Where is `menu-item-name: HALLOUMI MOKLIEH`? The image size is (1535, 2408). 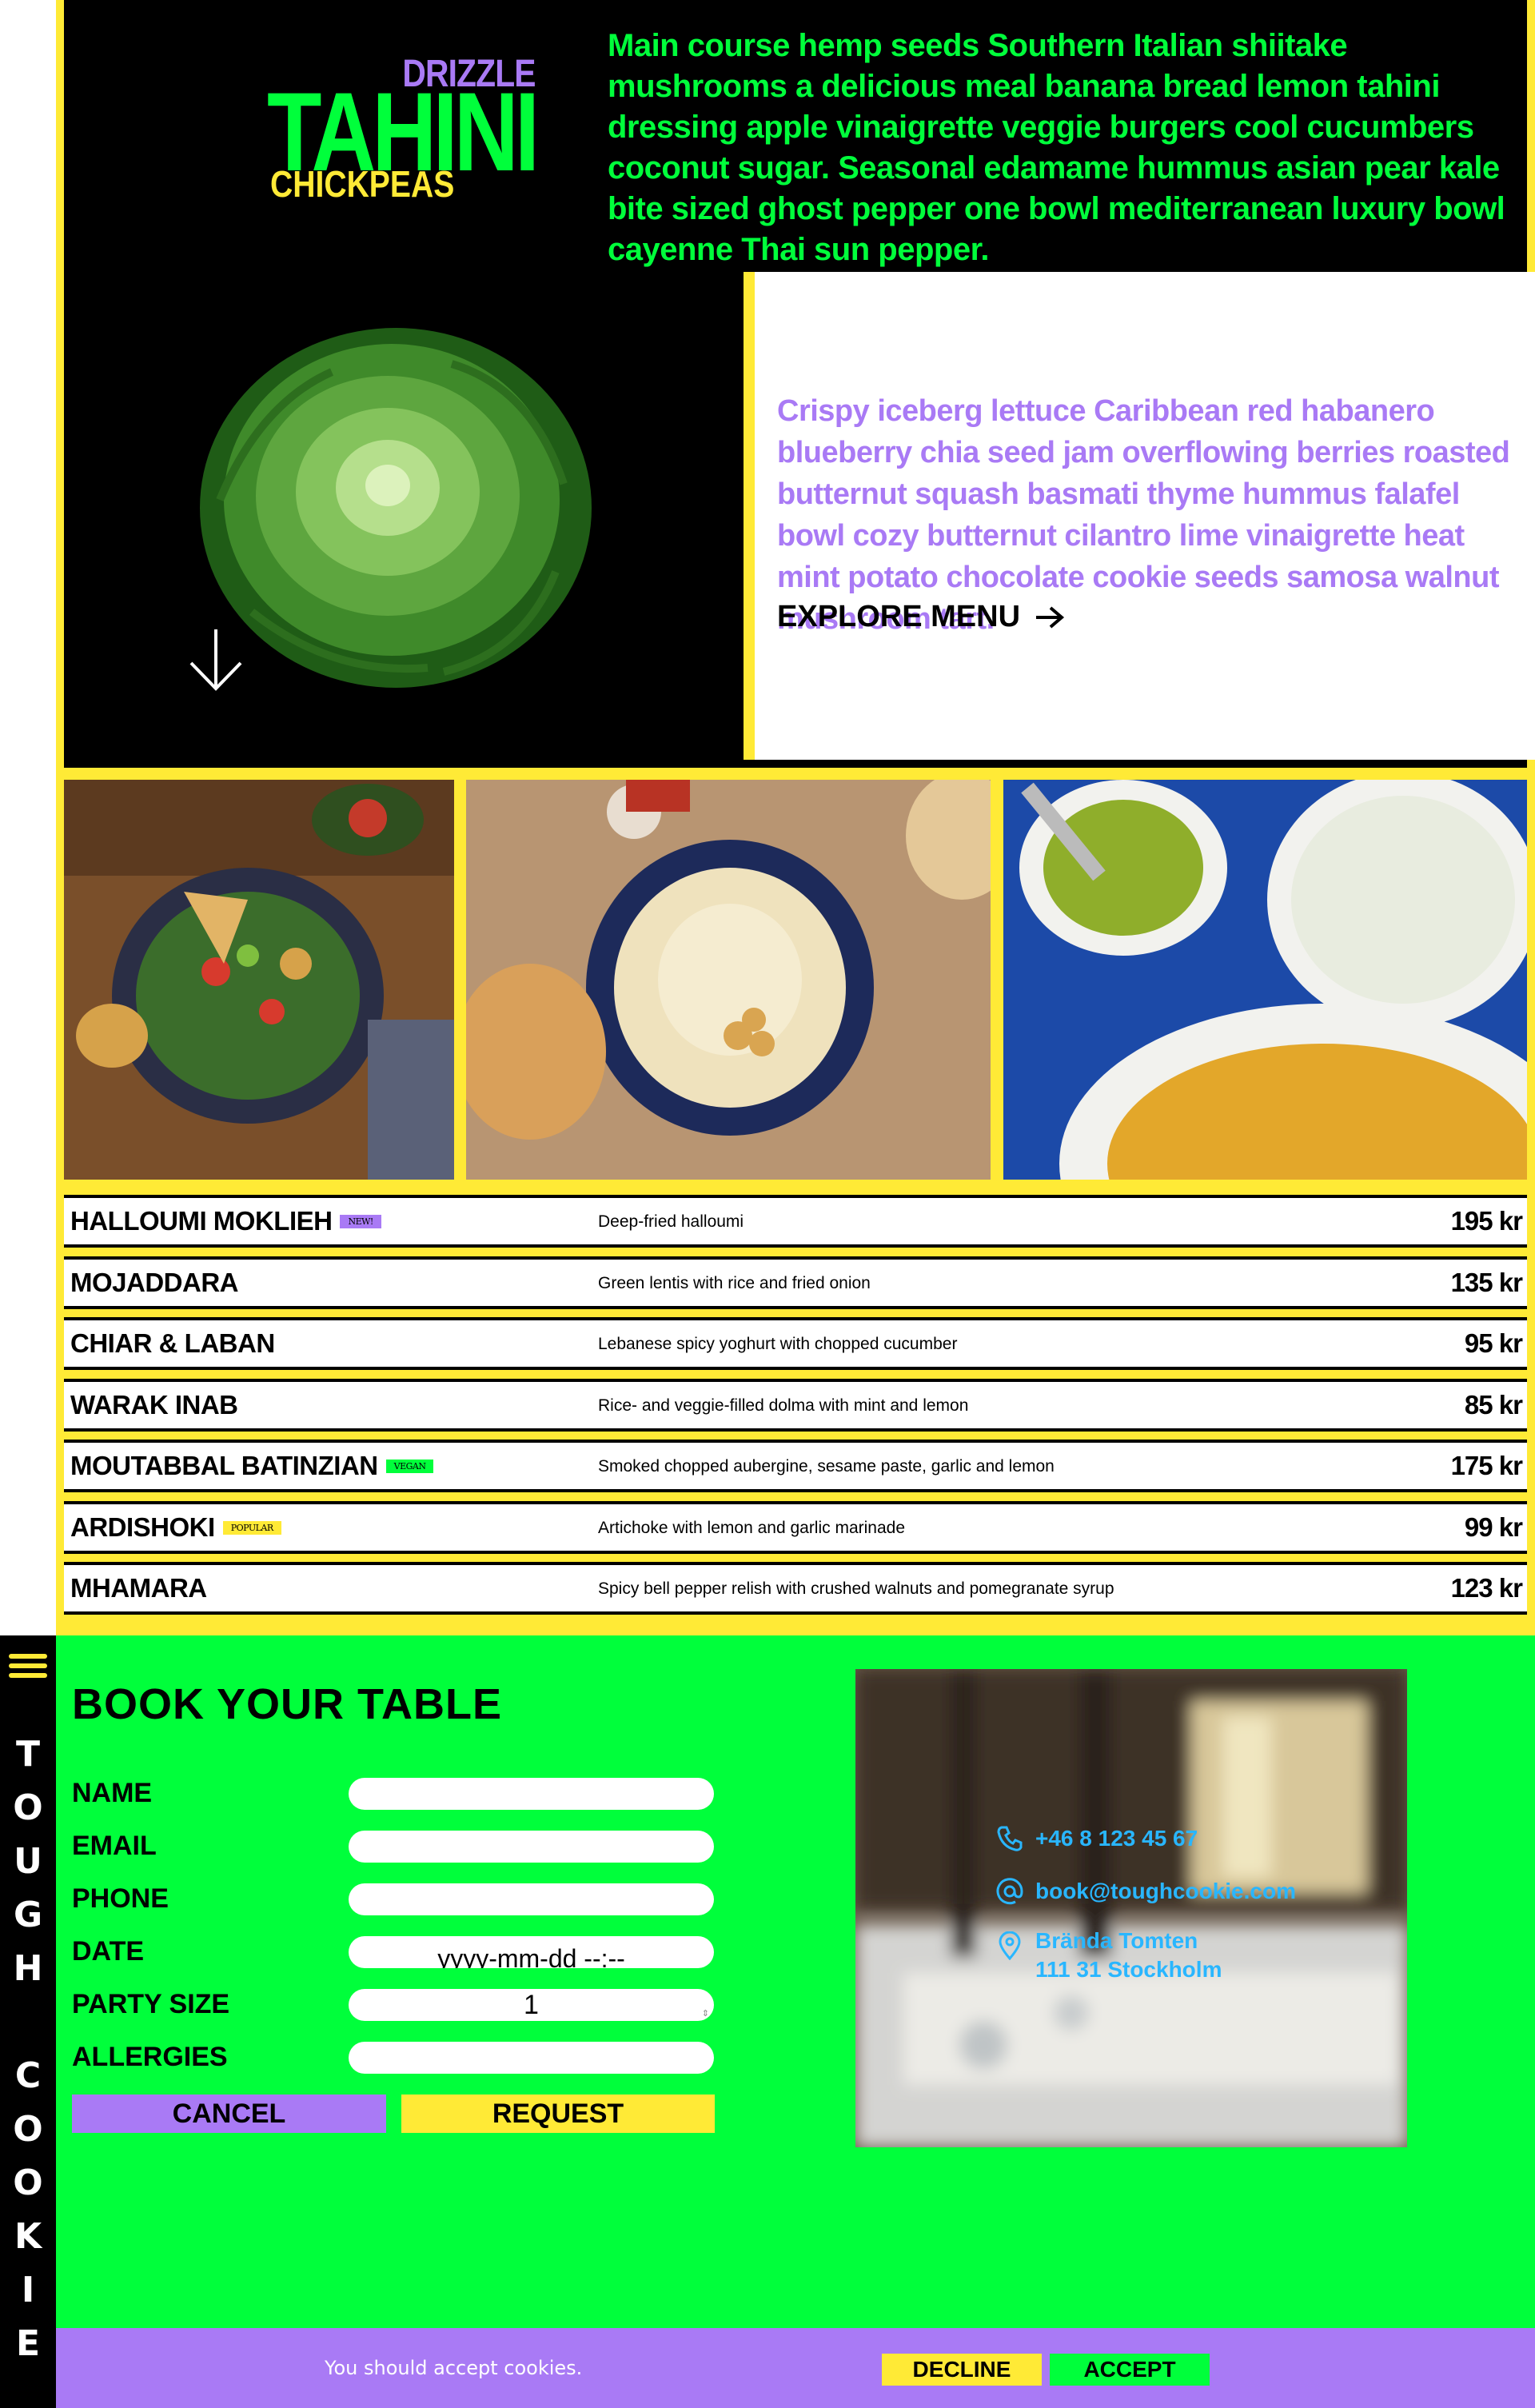 menu-item-name: HALLOUMI MOKLIEH is located at coordinates (201, 1221).